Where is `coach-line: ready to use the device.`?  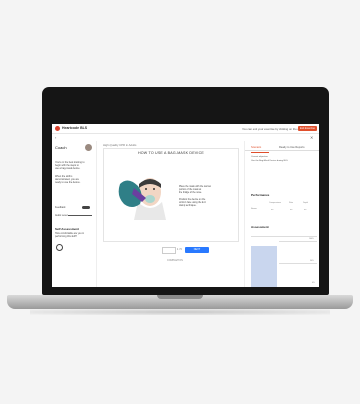 coach-line: ready to use the device. is located at coordinates (68, 182).